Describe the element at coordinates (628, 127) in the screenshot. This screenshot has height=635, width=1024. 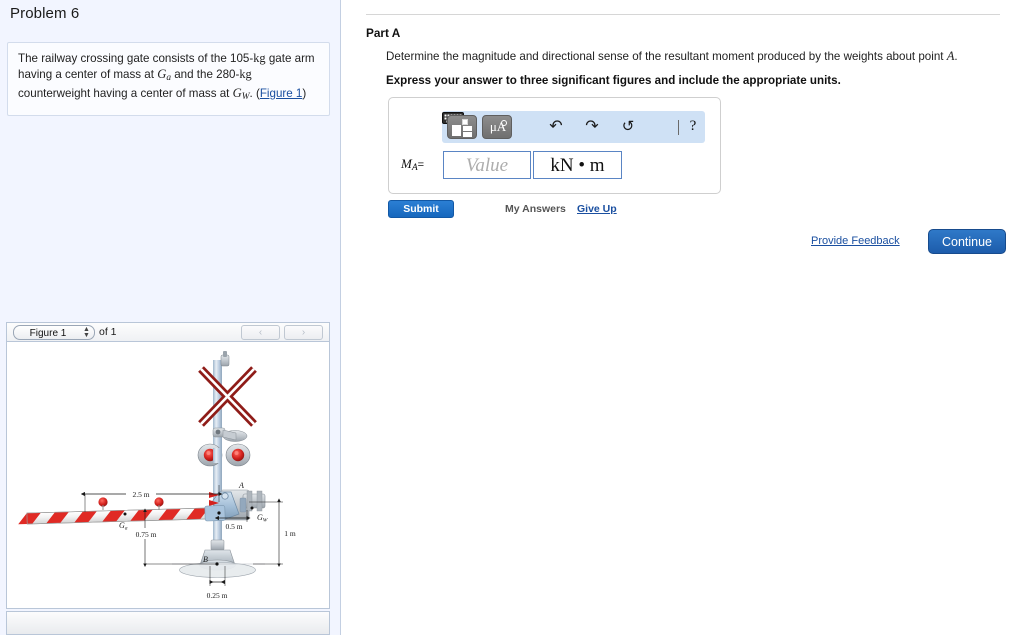
I see `reset-icon: ↺` at that location.